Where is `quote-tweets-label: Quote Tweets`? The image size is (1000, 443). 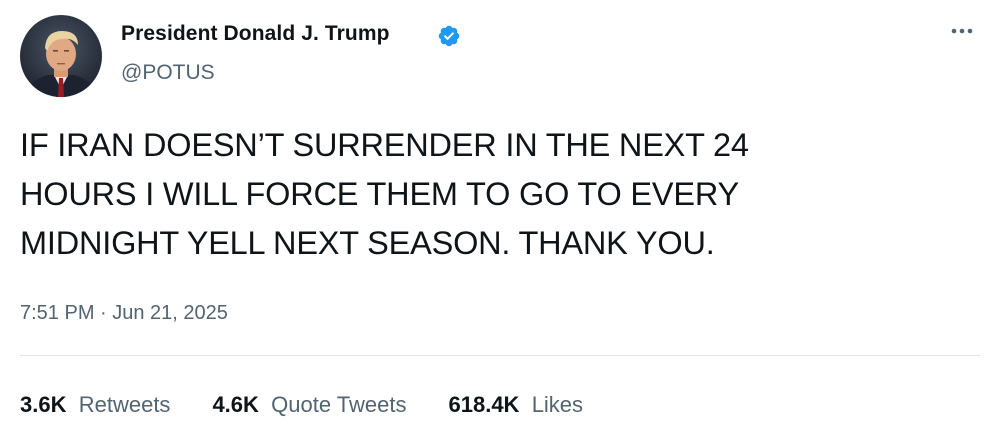
quote-tweets-label: Quote Tweets is located at coordinates (339, 404).